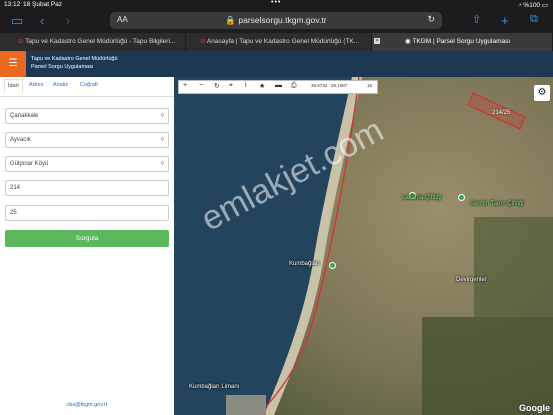 The width and height of the screenshot is (553, 415). Describe the element at coordinates (87, 164) in the screenshot. I see `mahalle-select: Gülpınar Köyü ◊` at that location.